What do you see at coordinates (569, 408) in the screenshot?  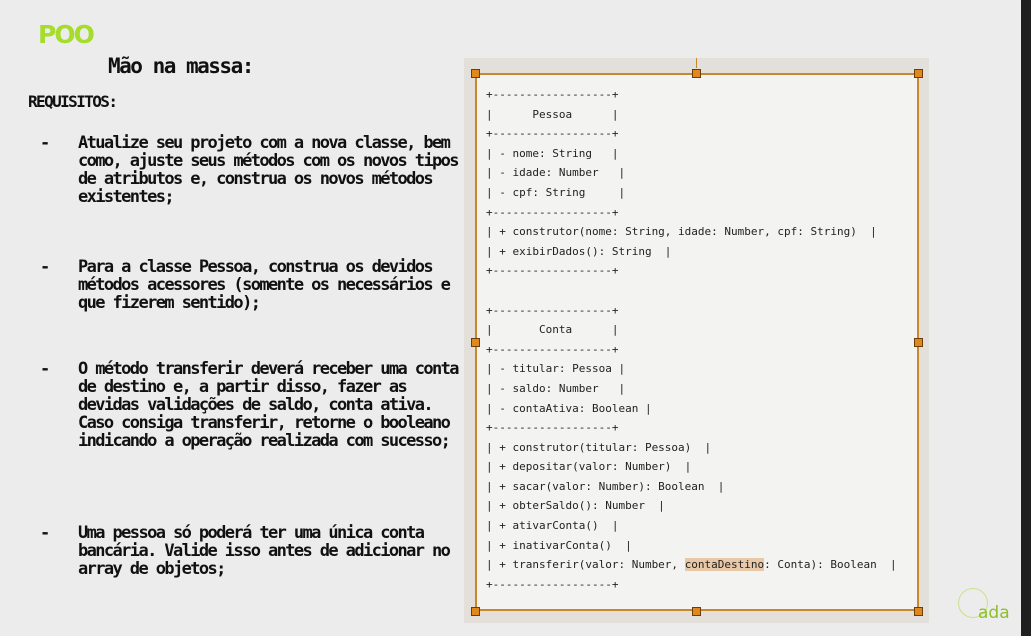 I see `uml-line: | - contaAtiva: Boolean |` at bounding box center [569, 408].